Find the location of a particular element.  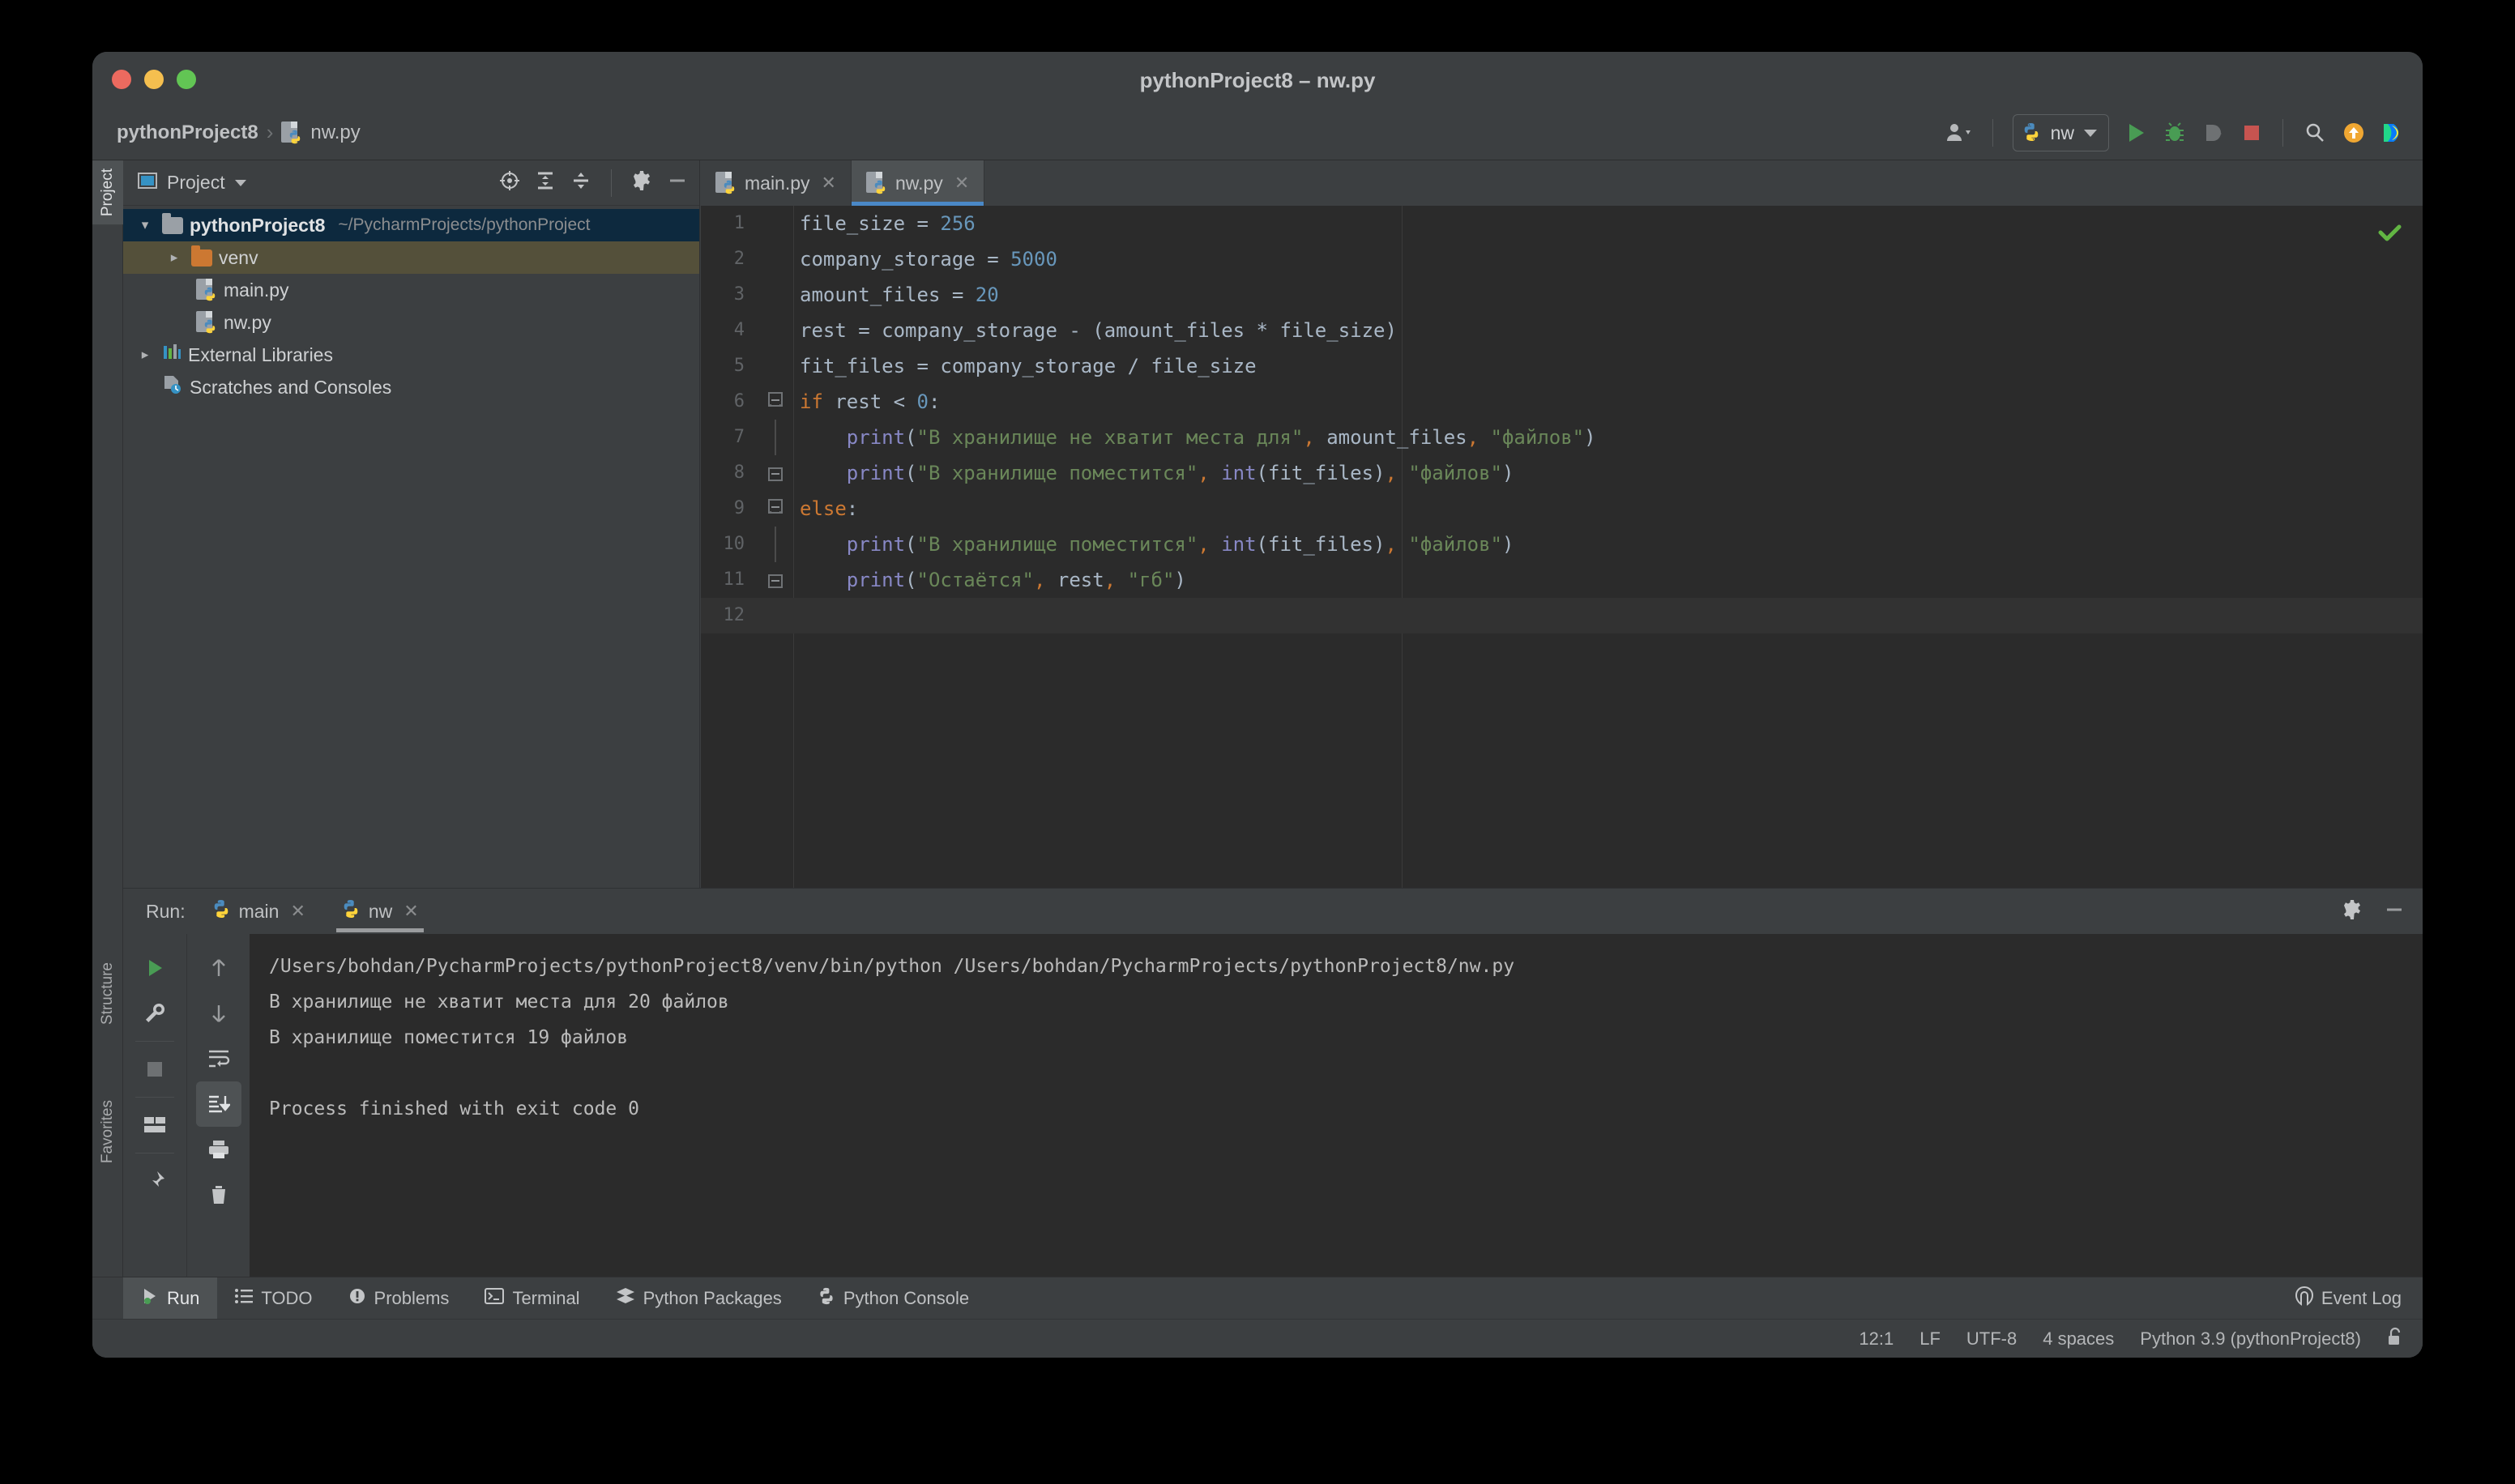

bottom-tab-run: Run is located at coordinates (171, 1298).